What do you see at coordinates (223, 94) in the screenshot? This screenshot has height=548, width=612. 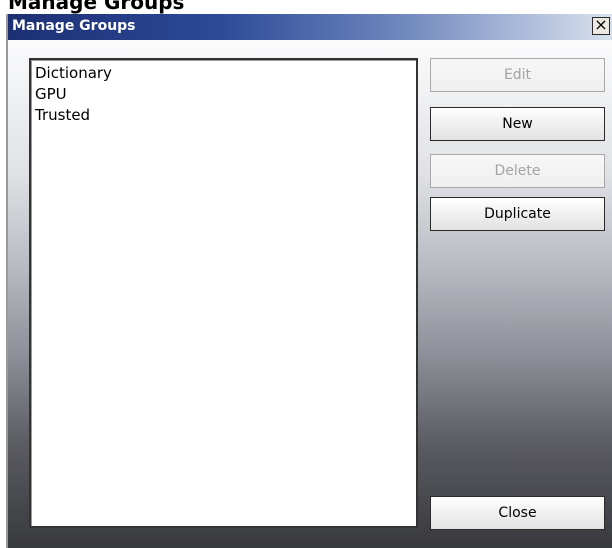 I see `list-item-gpu: GPU` at bounding box center [223, 94].